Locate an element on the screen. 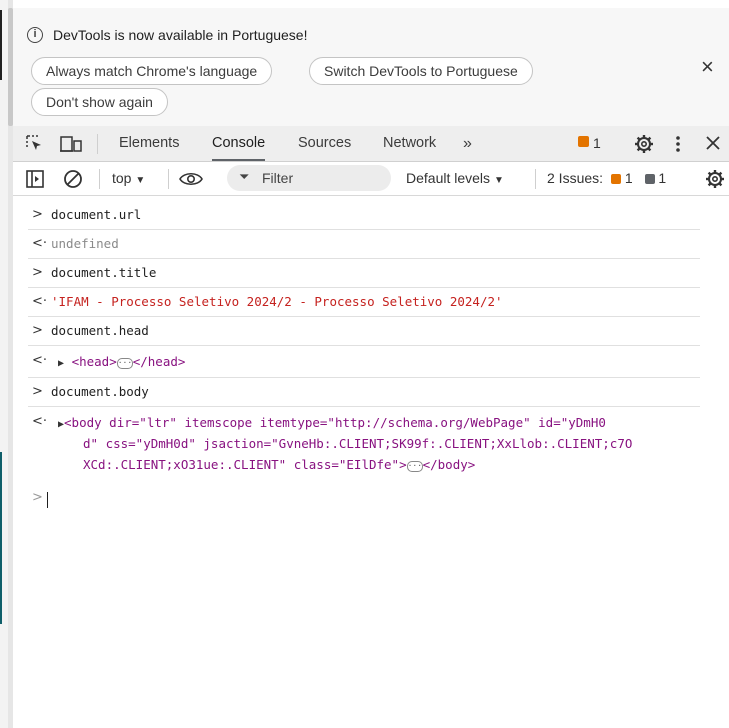 This screenshot has height=728, width=729. tab-console: Console is located at coordinates (239, 143).